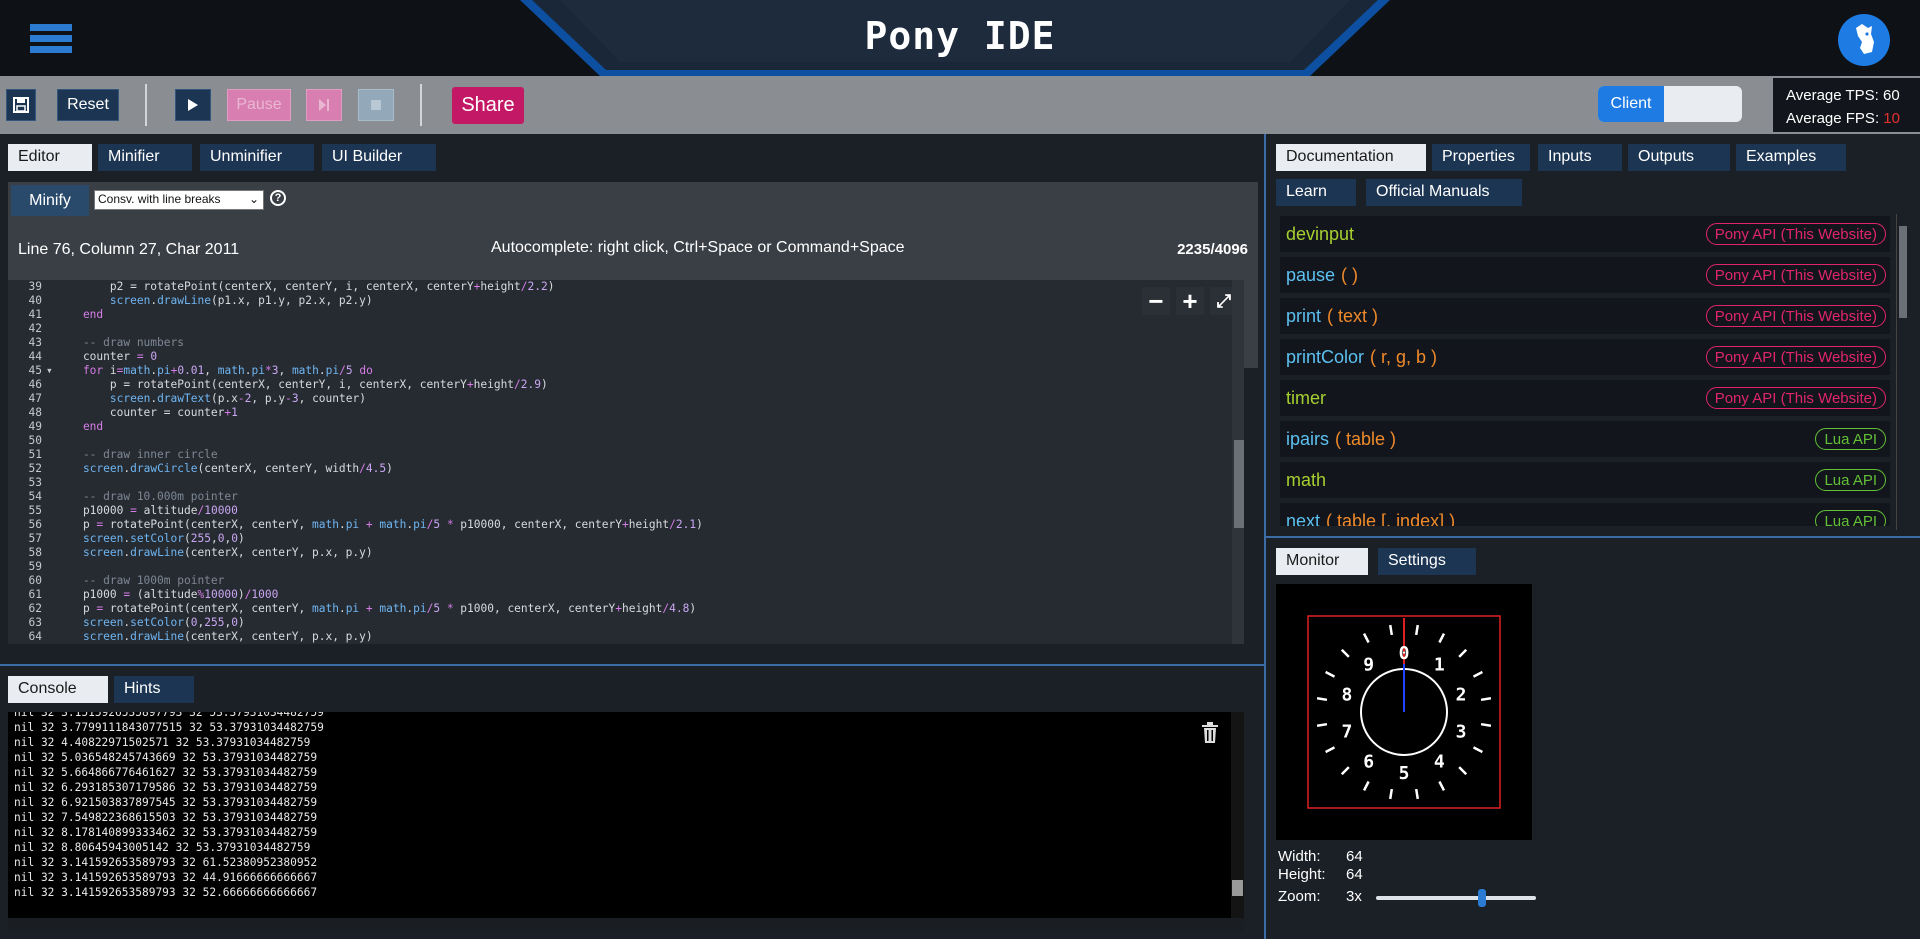  Describe the element at coordinates (1481, 157) in the screenshot. I see `tab-properties: Properties` at that location.